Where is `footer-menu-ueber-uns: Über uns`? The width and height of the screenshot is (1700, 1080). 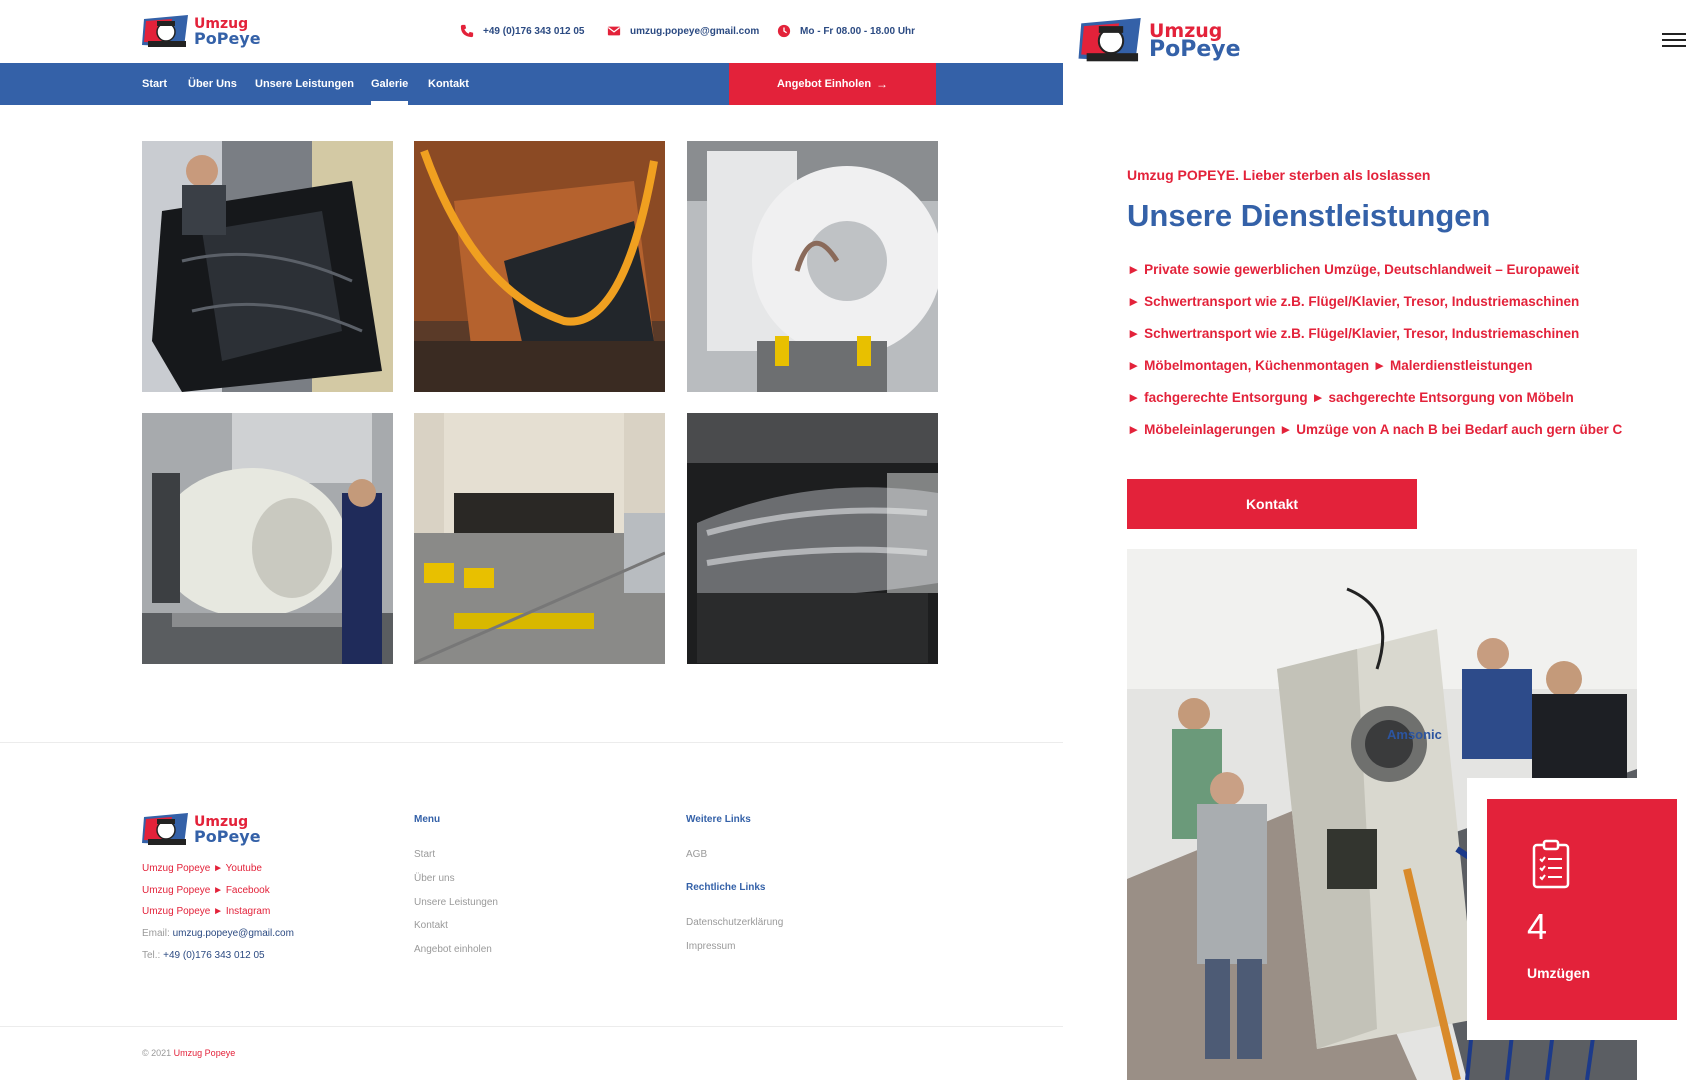 footer-menu-ueber-uns: Über uns is located at coordinates (434, 878).